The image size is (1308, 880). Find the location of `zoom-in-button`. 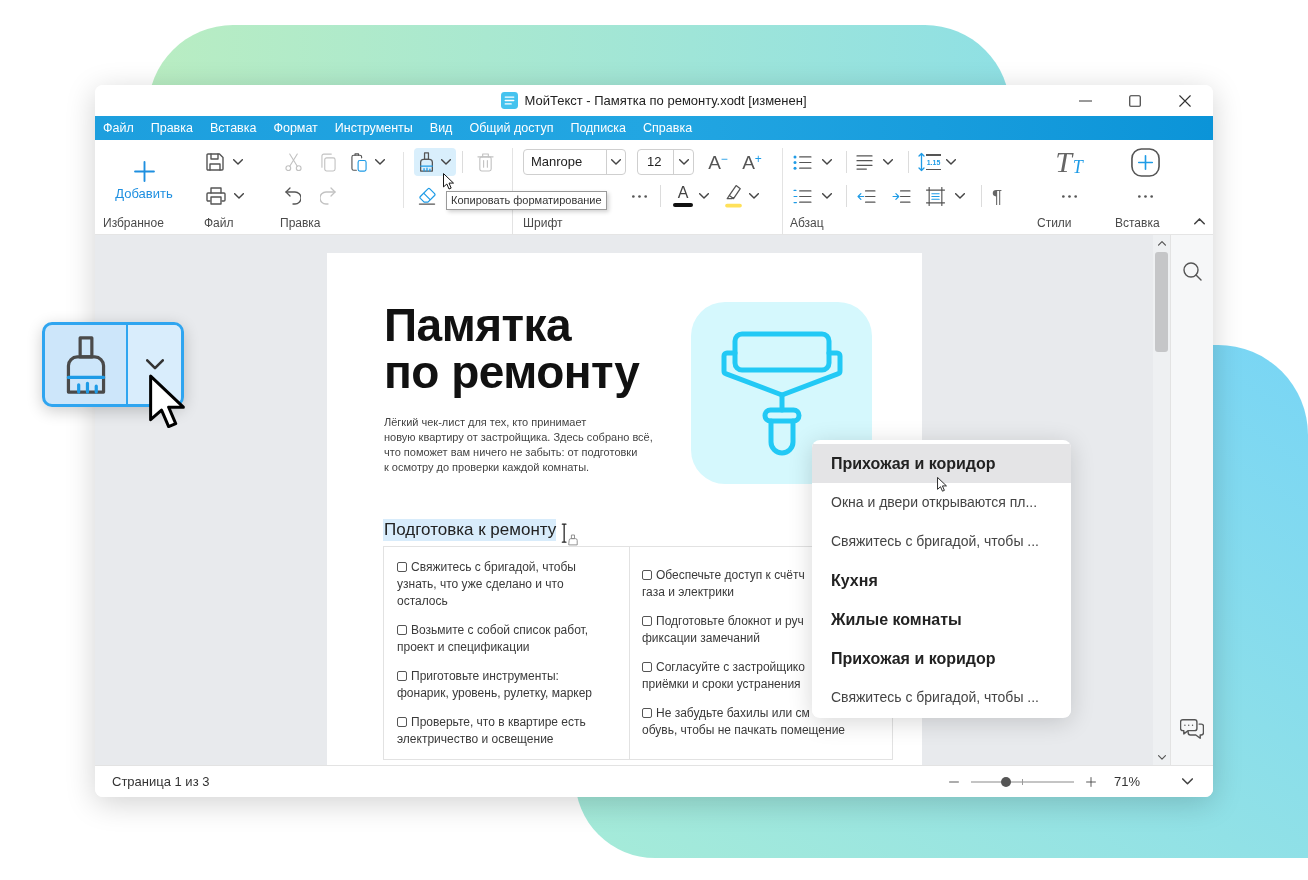

zoom-in-button is located at coordinates (1090, 781).